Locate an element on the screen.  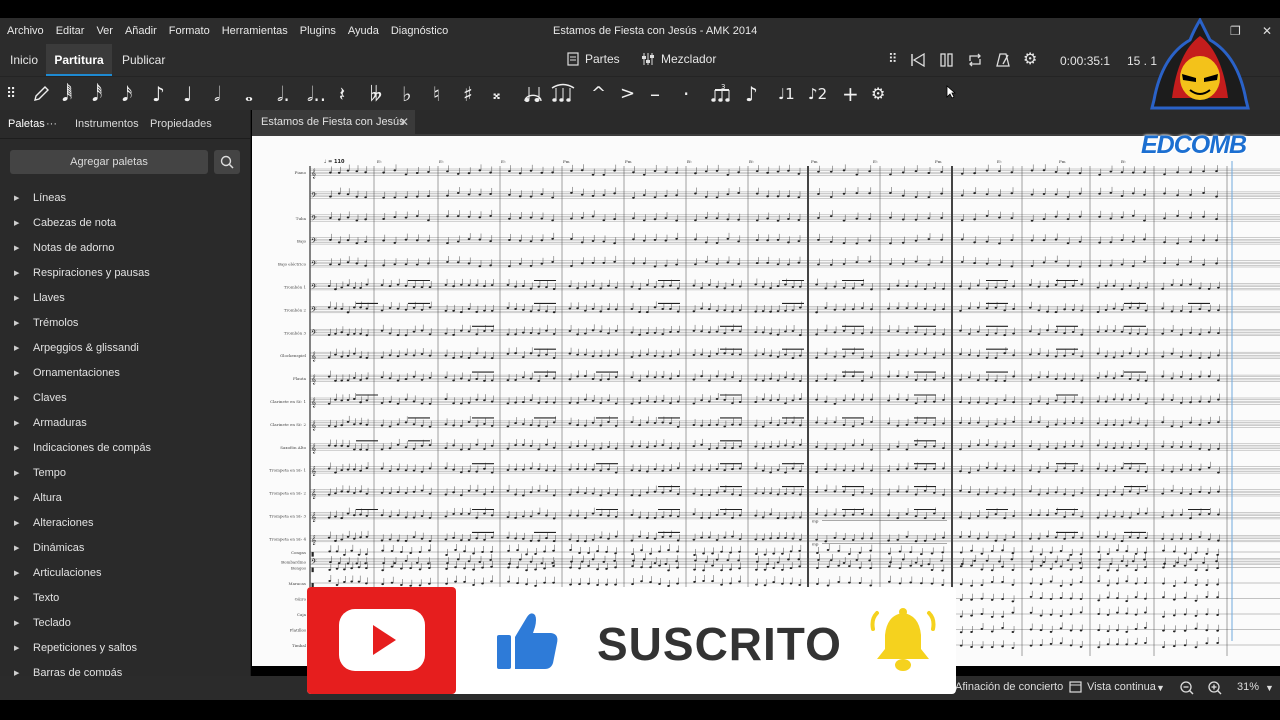
menu-herramientas: Herramientas is located at coordinates (255, 31).